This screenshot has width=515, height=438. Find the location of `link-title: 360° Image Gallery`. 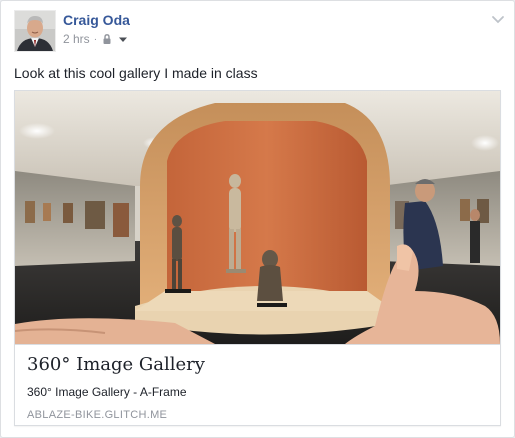

link-title: 360° Image Gallery is located at coordinates (116, 364).